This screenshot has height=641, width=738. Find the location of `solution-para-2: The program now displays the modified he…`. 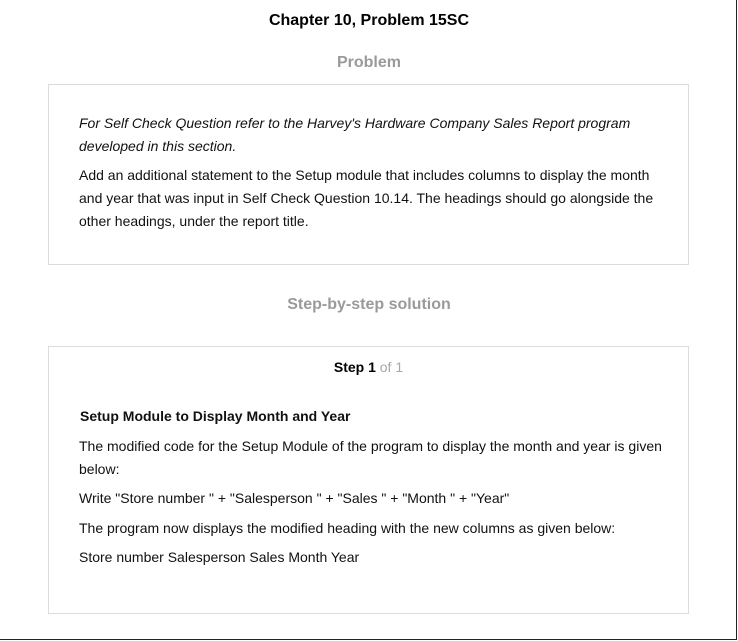

solution-para-2: The program now displays the modified he… is located at coordinates (347, 528).